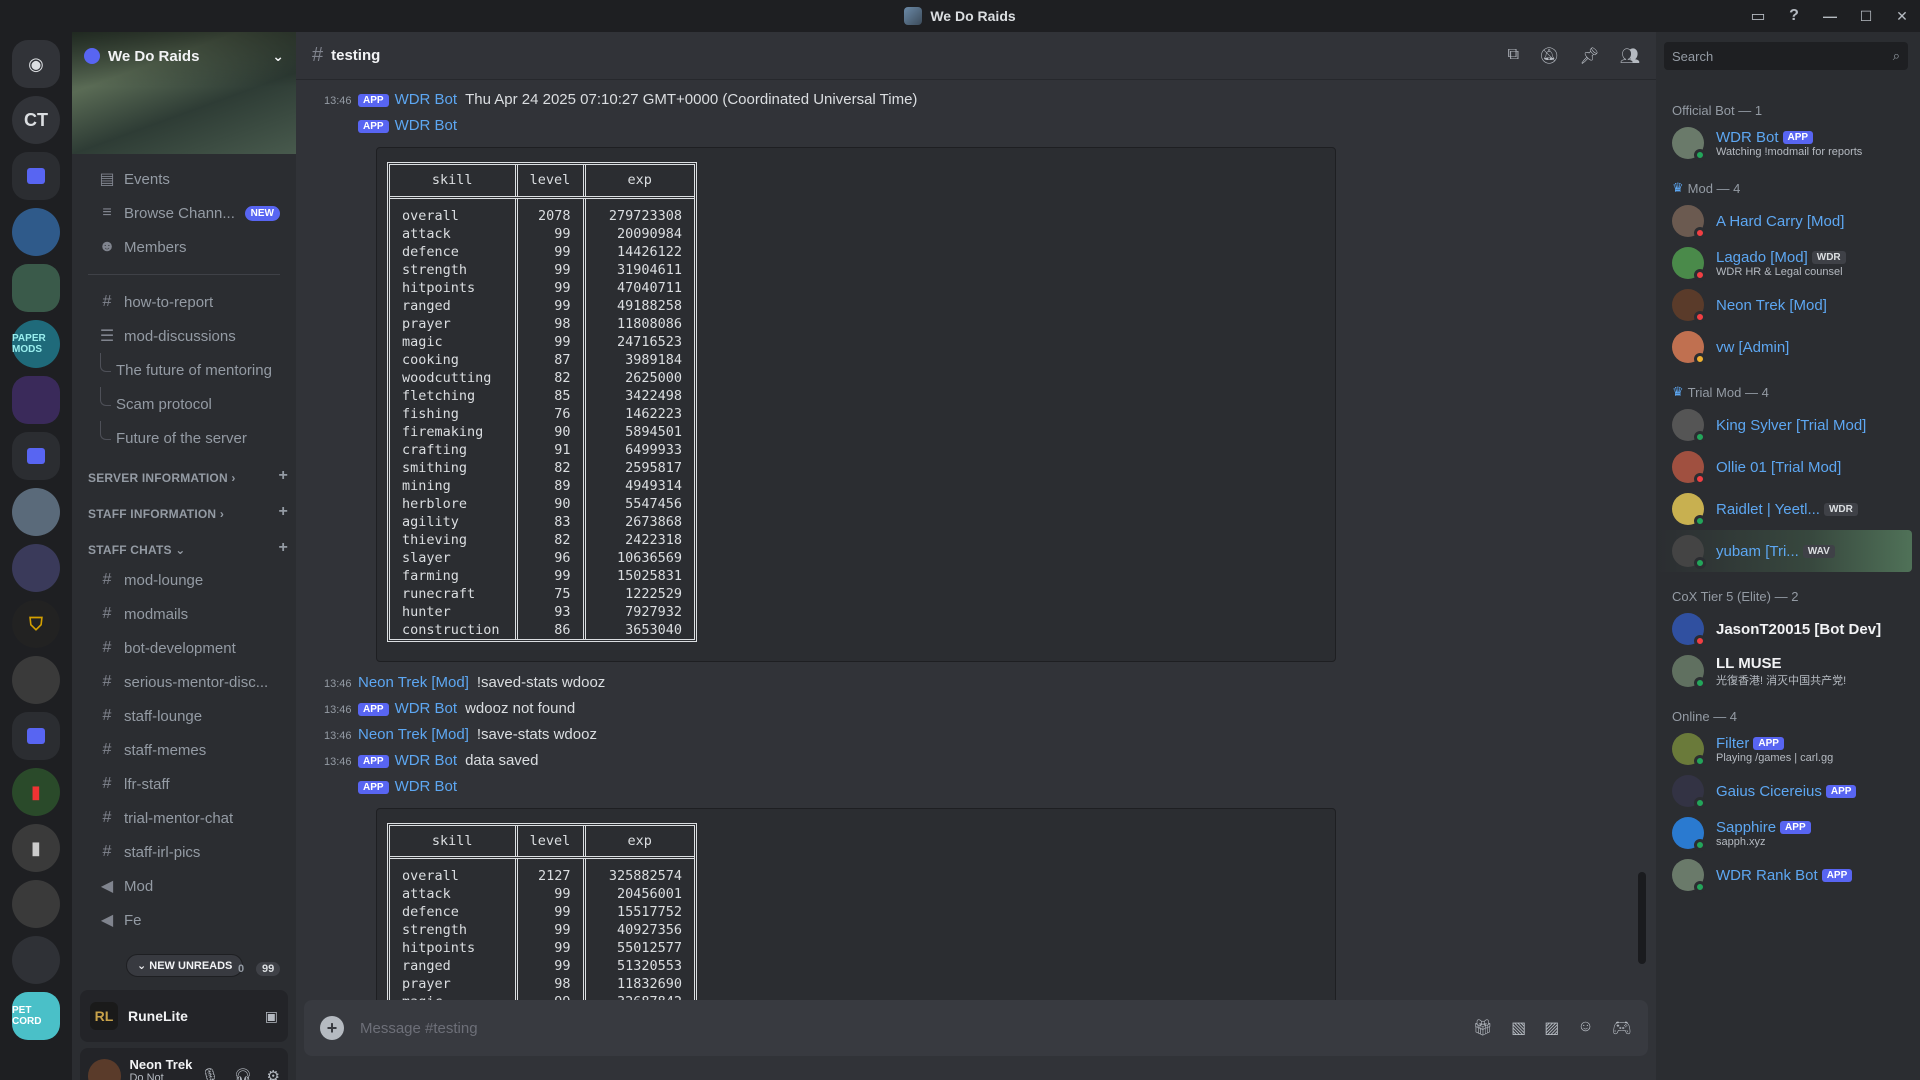  What do you see at coordinates (184, 404) in the screenshot?
I see `thread-scam-protocol: Scam protocol` at bounding box center [184, 404].